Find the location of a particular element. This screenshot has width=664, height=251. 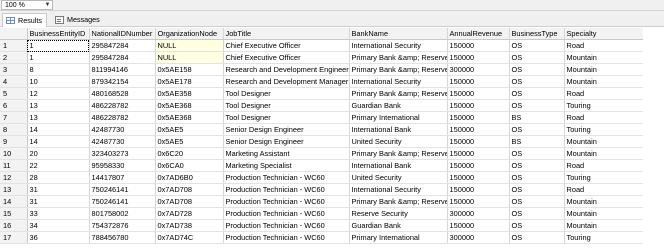

row-number: 6 is located at coordinates (14, 106).